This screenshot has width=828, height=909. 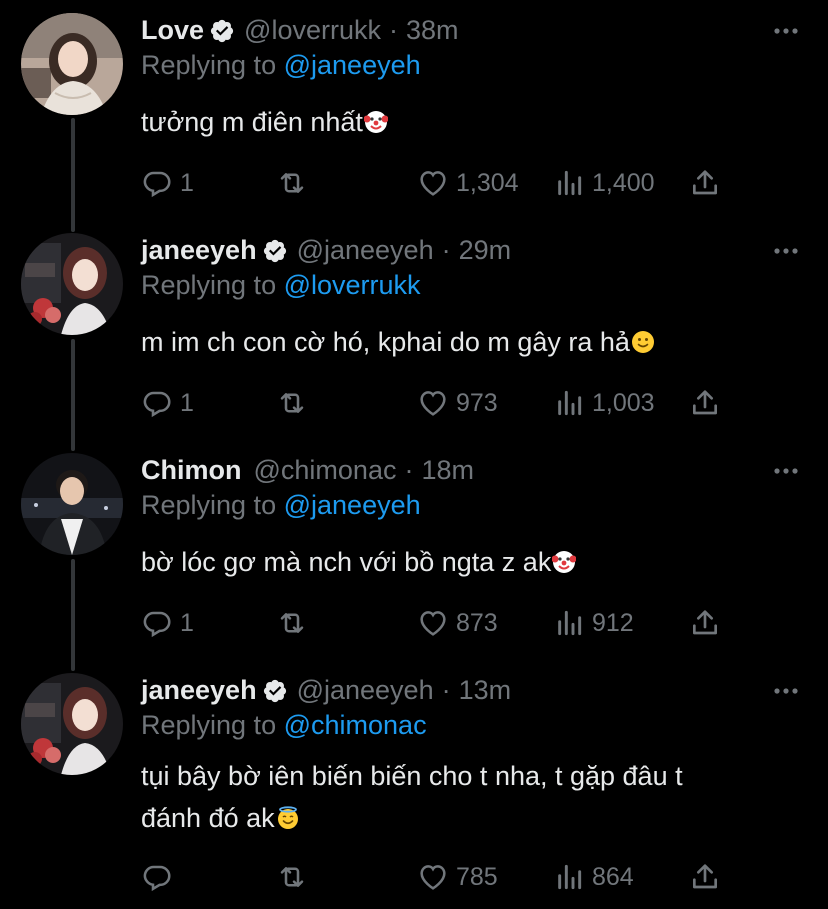 I want to click on views-button: 864, so click(x=593, y=877).